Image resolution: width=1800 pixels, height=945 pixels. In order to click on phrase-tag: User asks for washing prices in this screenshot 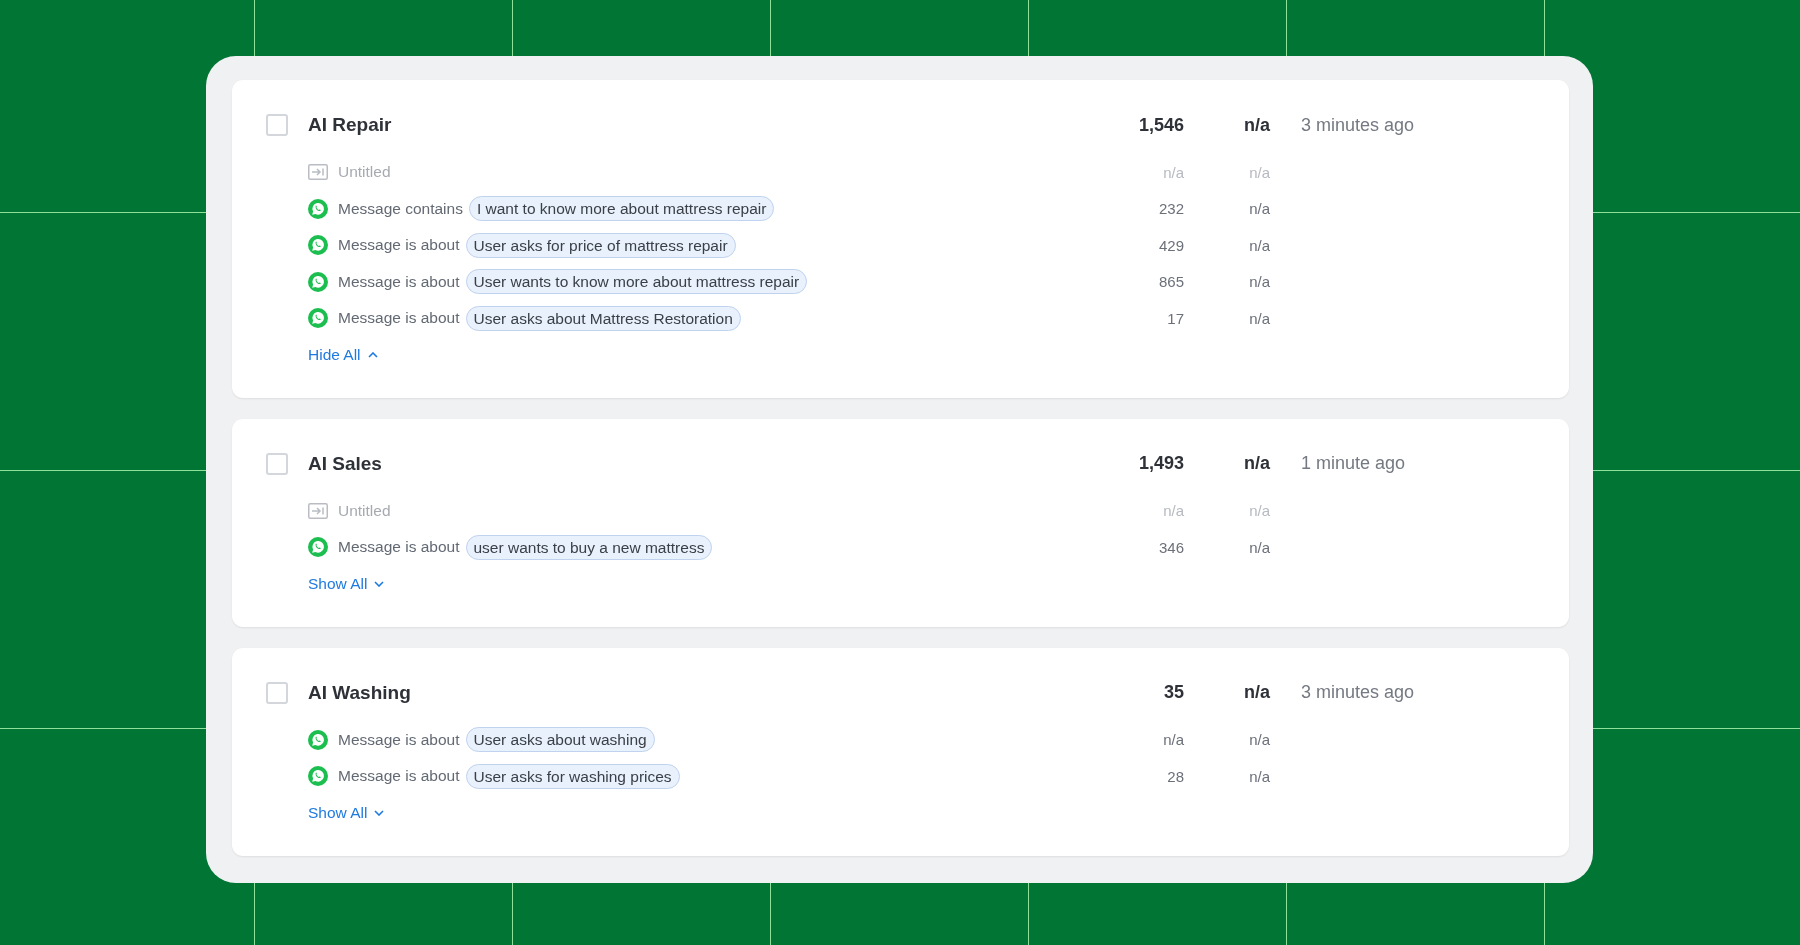, I will do `click(572, 776)`.